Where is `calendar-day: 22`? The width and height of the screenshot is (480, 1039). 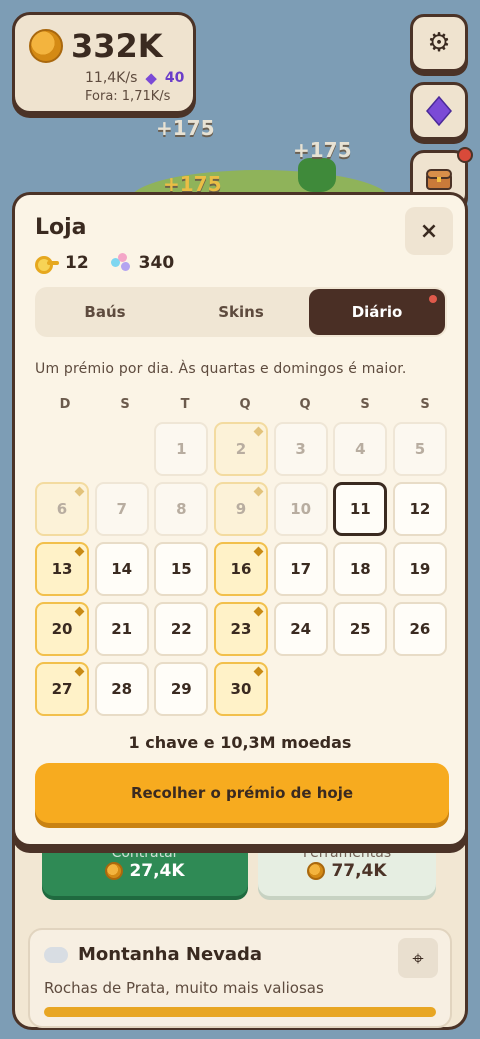
calendar-day: 22 is located at coordinates (181, 629).